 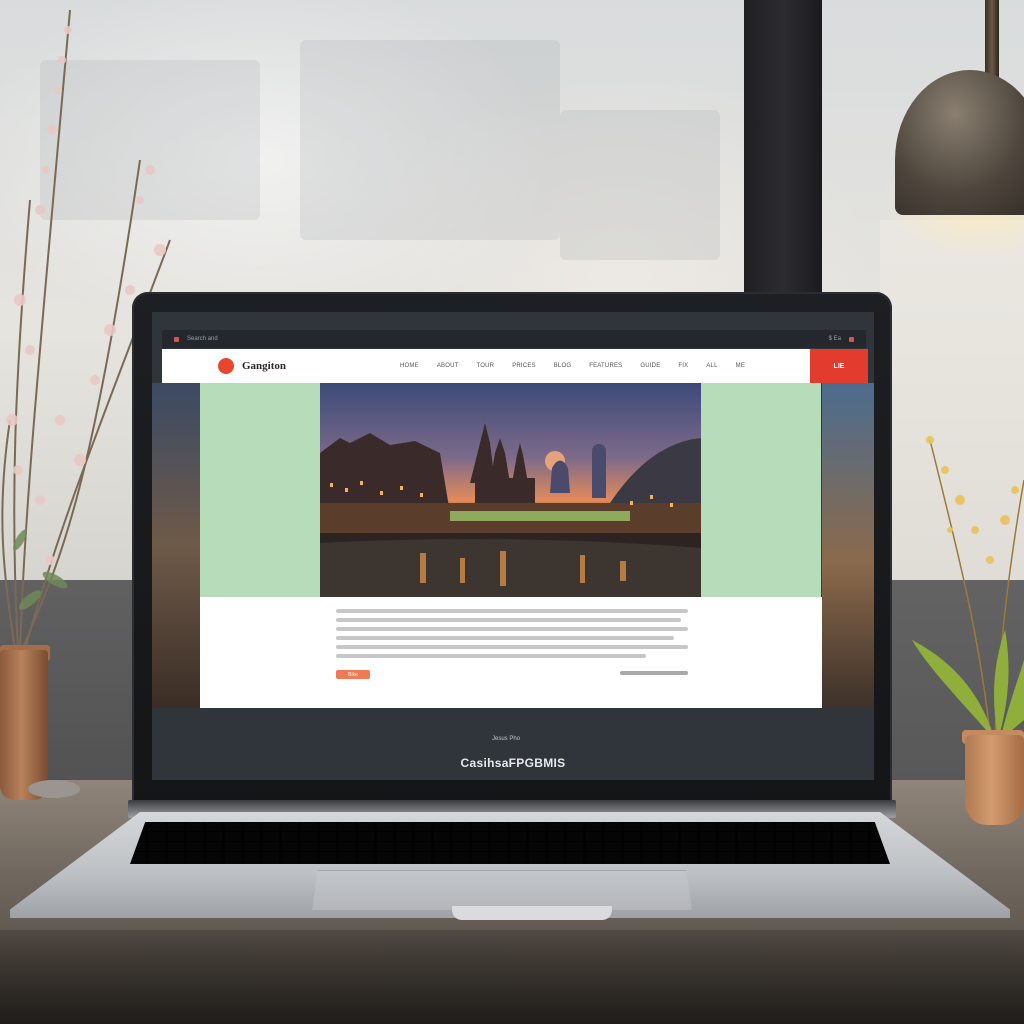 I want to click on nav-item: PRICES, so click(x=524, y=366).